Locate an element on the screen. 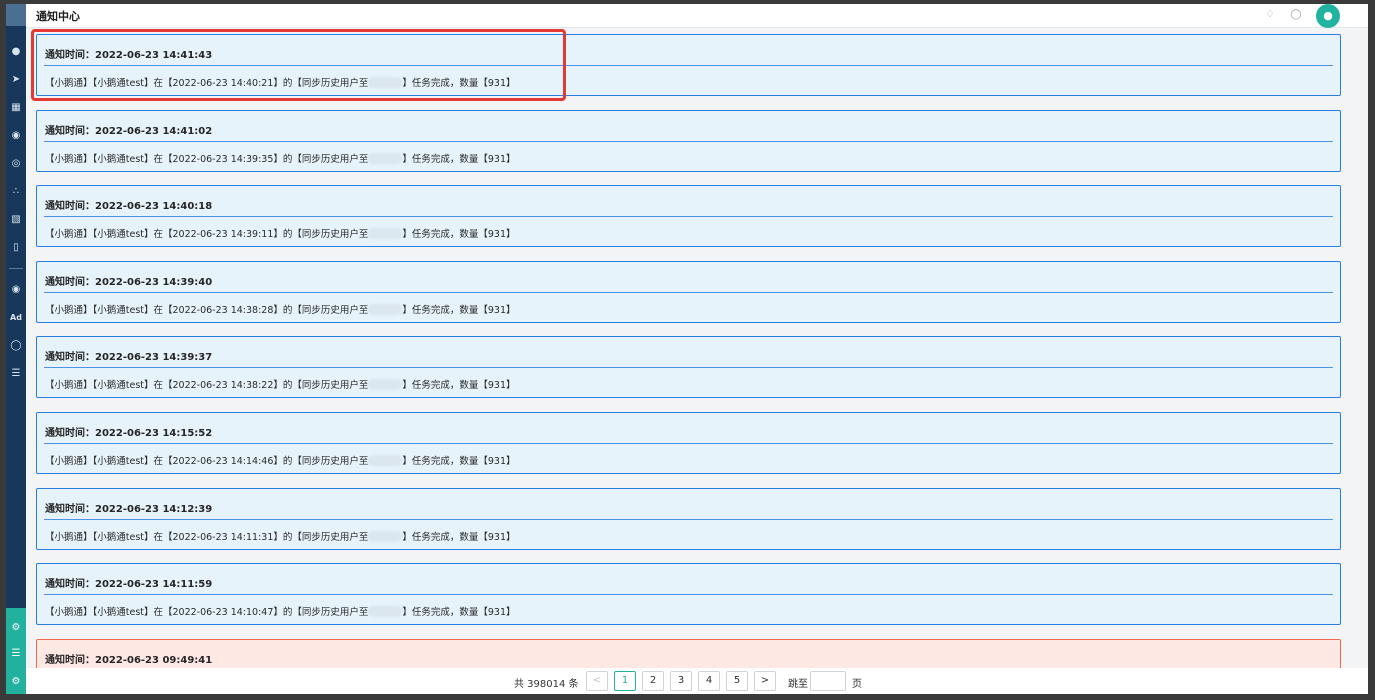 The image size is (1375, 700). dashboard-icon: ● is located at coordinates (16, 52).